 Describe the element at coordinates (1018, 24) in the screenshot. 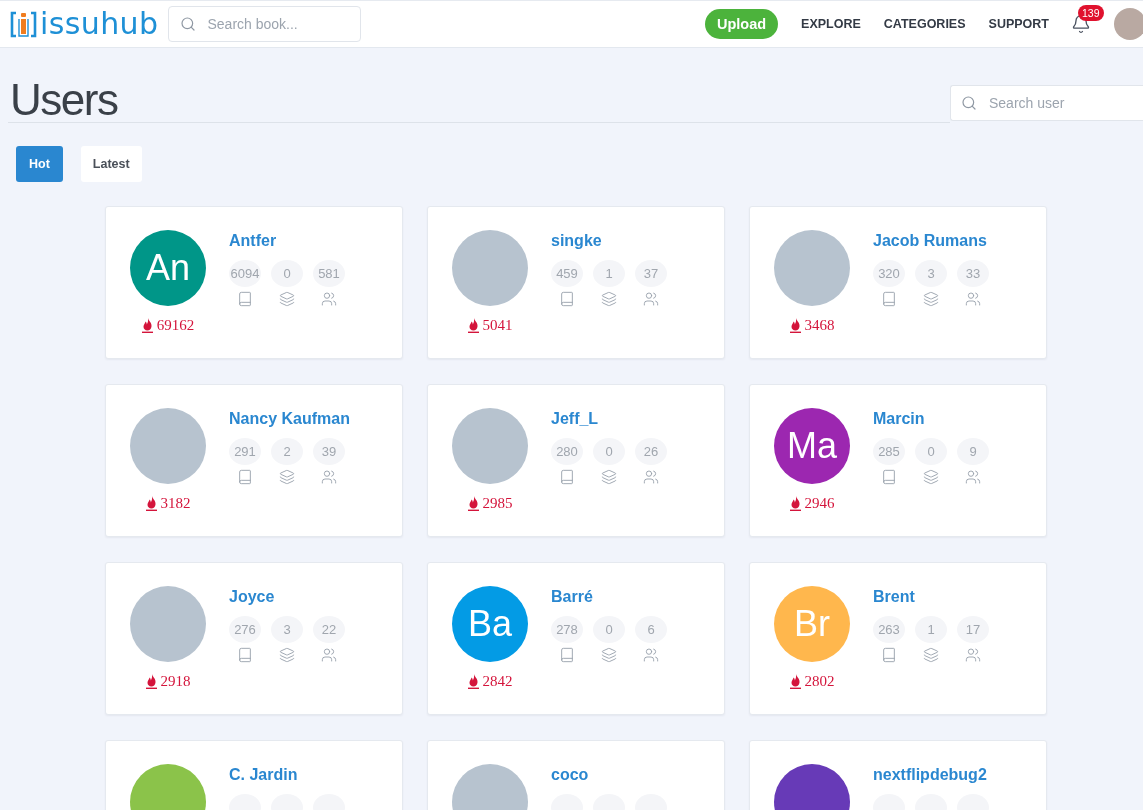

I see `nav-link: SUPPORT` at that location.